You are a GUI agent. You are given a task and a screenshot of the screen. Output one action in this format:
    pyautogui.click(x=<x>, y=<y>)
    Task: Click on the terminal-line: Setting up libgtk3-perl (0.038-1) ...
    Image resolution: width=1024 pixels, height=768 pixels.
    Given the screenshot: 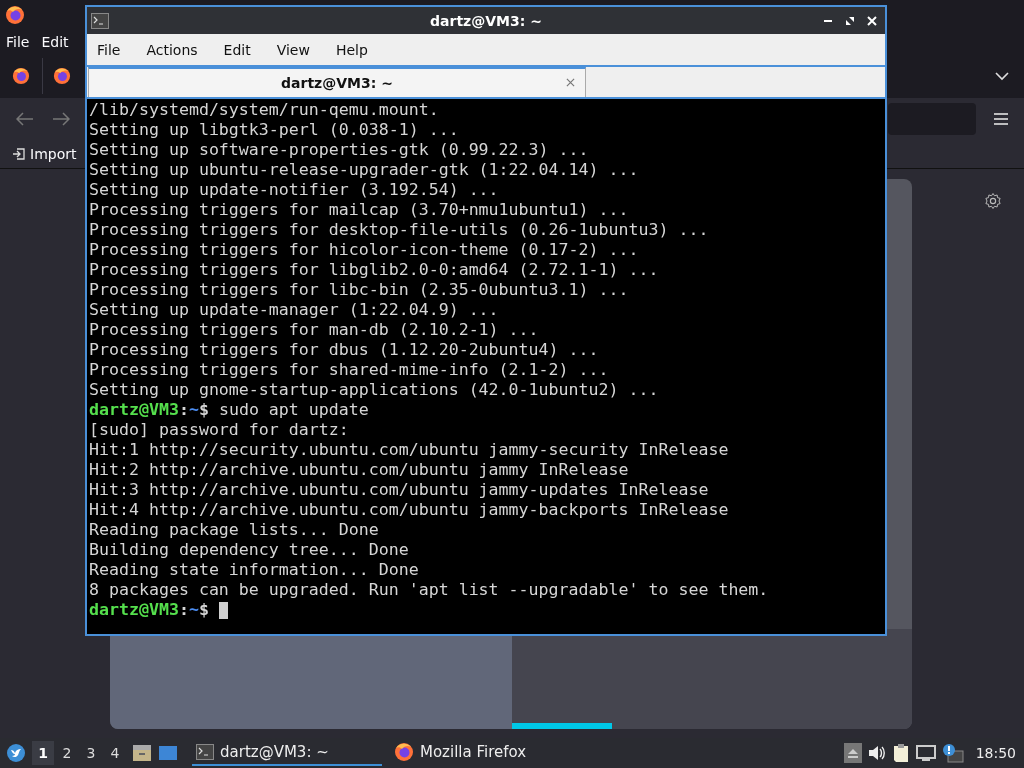 What is the action you would take?
    pyautogui.click(x=274, y=130)
    